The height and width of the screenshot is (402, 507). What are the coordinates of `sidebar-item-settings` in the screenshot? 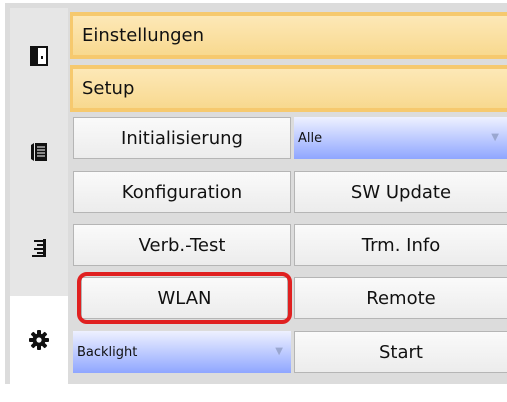 It's located at (39, 340).